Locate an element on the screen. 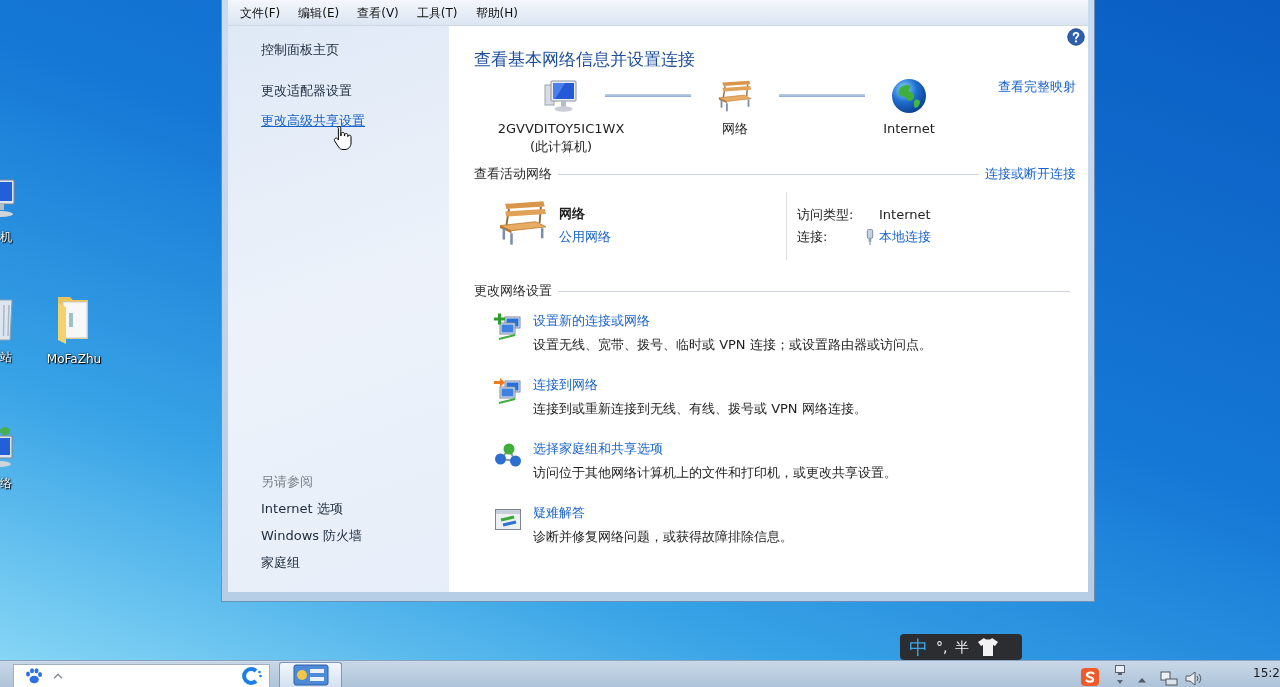 The image size is (1280, 687). task-description: 设置无线、宽带、拨号、临时或 VPN 连接；或设置路由器或访问点。 is located at coordinates (732, 345).